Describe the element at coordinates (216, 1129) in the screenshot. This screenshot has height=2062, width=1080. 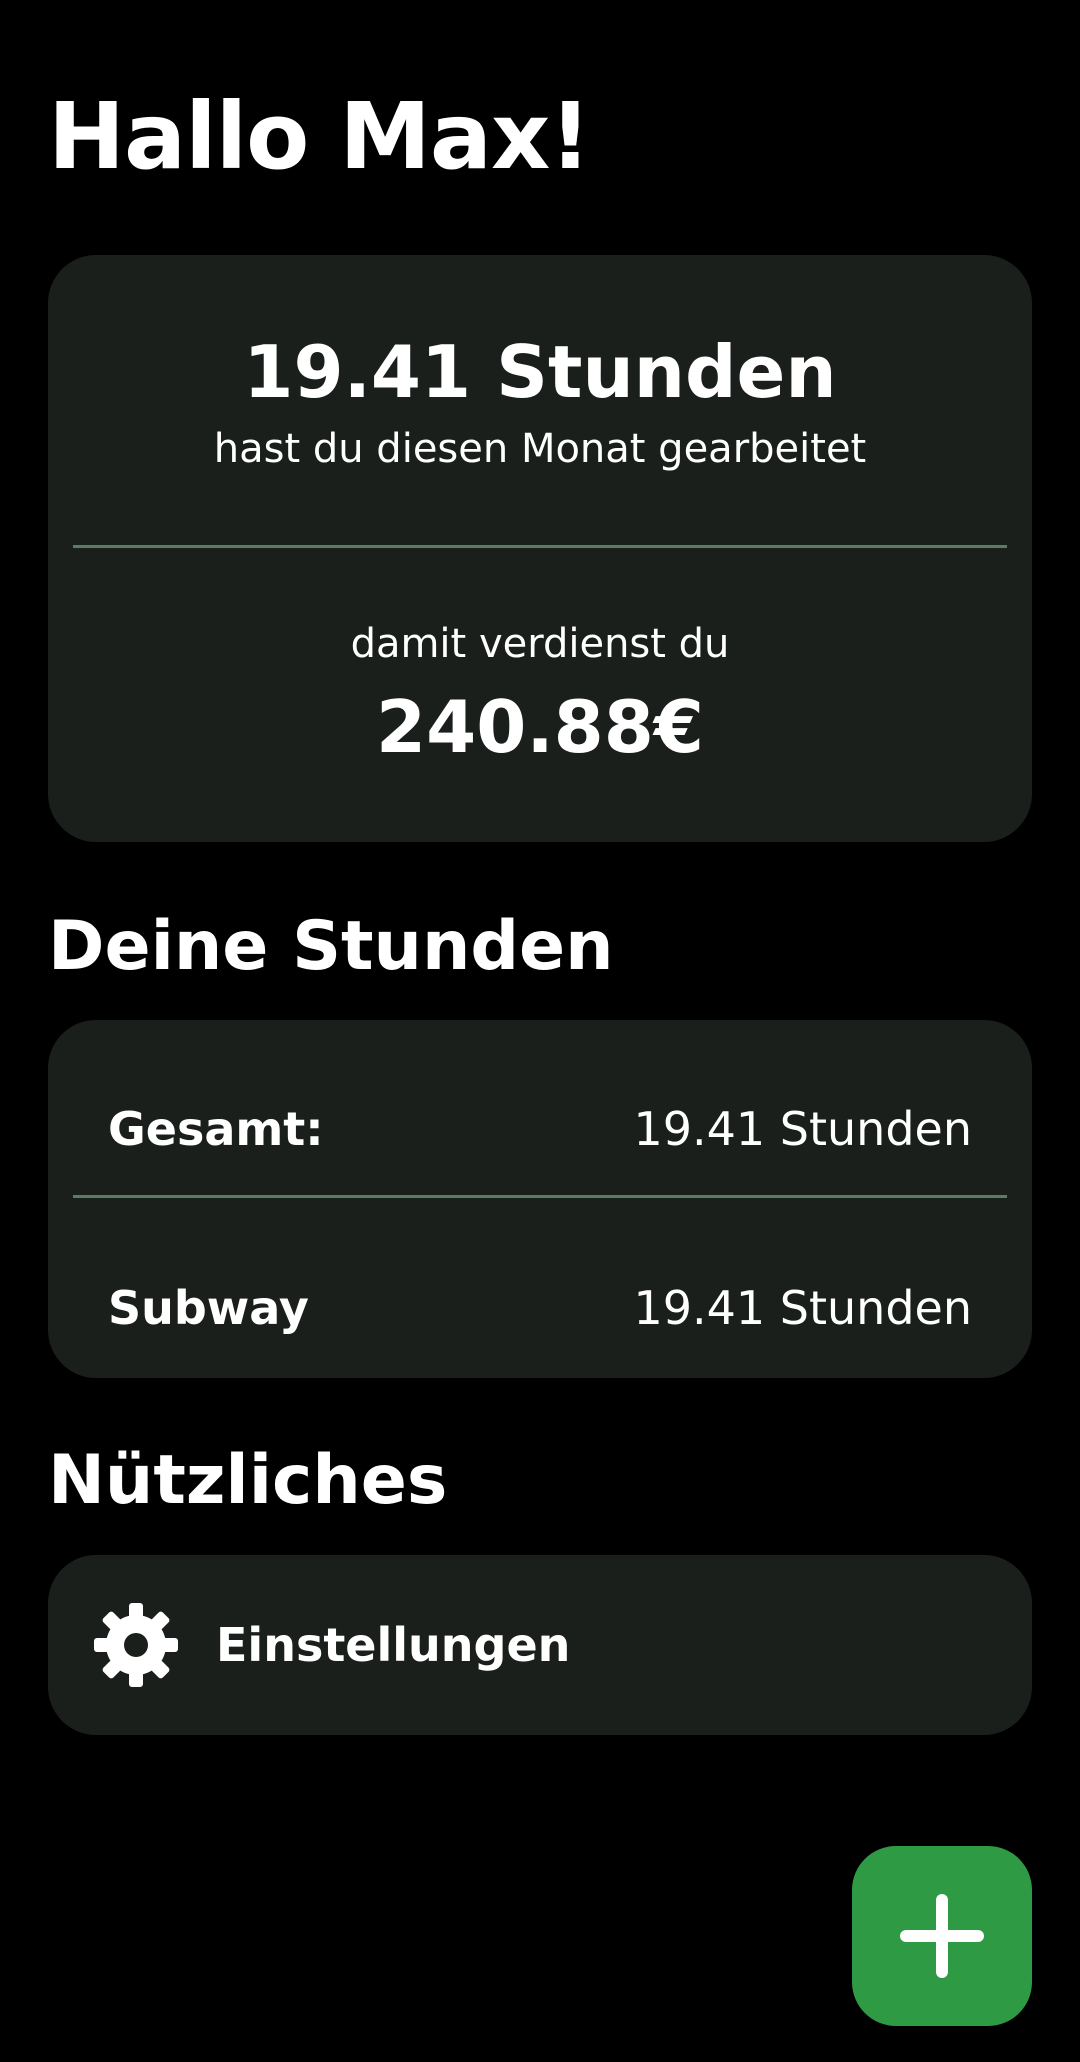
I see `hours-row-label: Gesamt:` at that location.